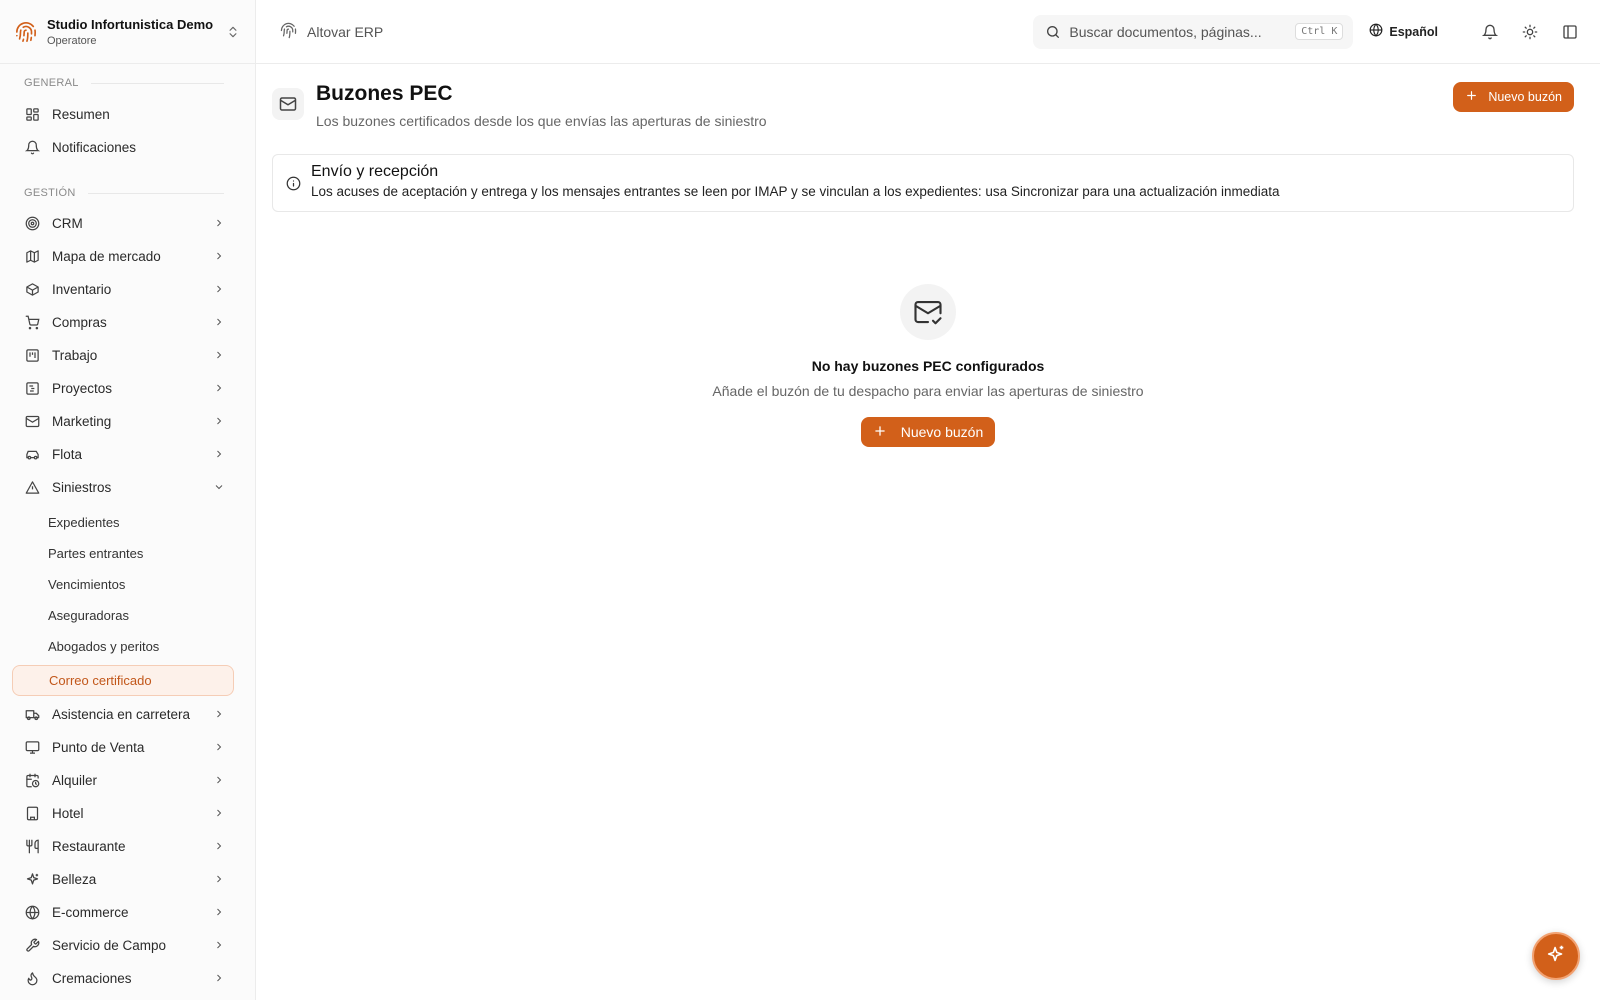 The image size is (1600, 1000). What do you see at coordinates (94, 147) in the screenshot?
I see `sidebar-item-label: Notificaciones` at bounding box center [94, 147].